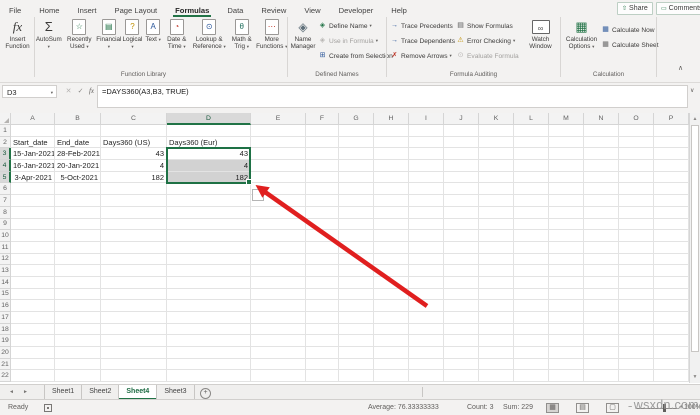 This screenshot has height=415, width=700. I want to click on cell-M18, so click(566, 329).